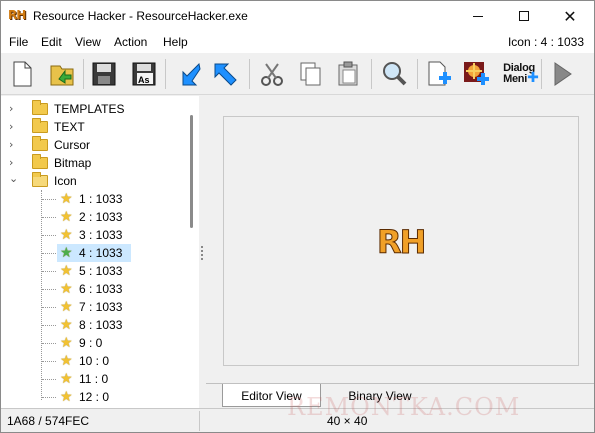 The image size is (595, 433). I want to click on save-icon, so click(104, 74).